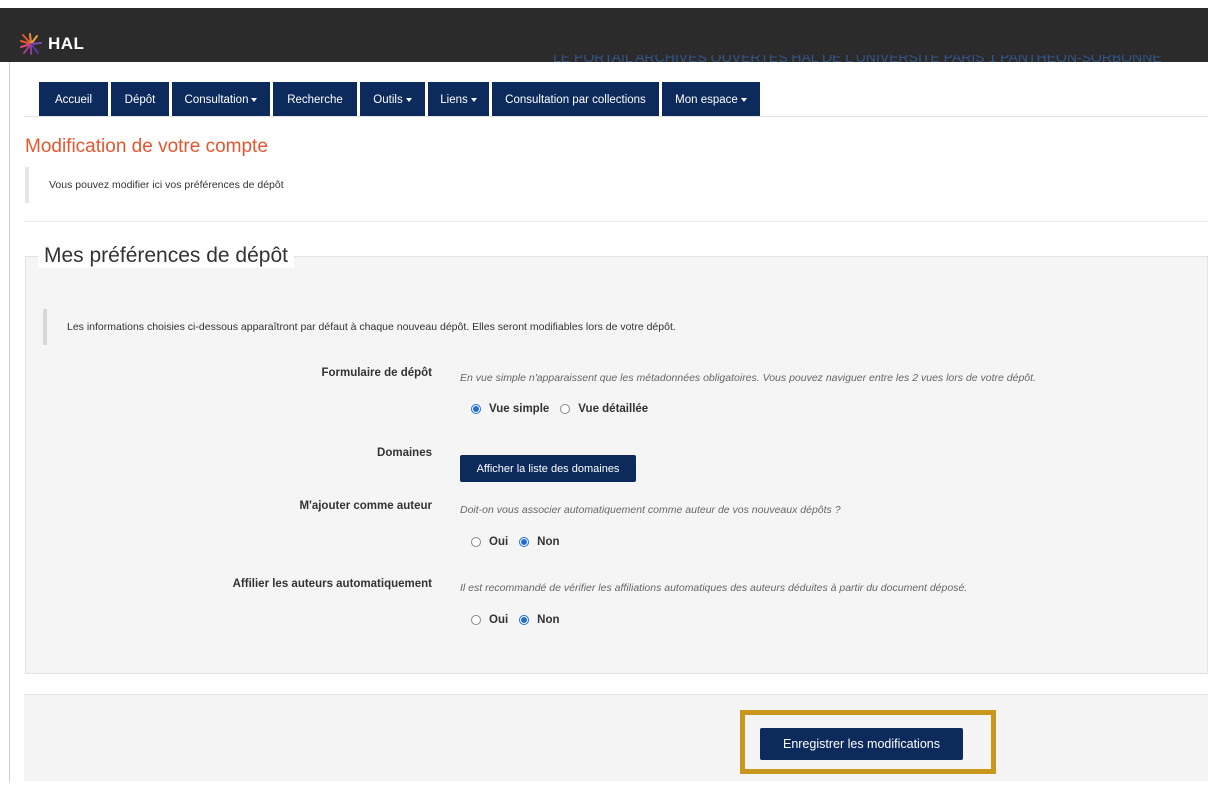 This screenshot has width=1208, height=794. Describe the element at coordinates (365, 506) in the screenshot. I see `ajouter-auteur-label: M'ajouter comme auteur` at that location.